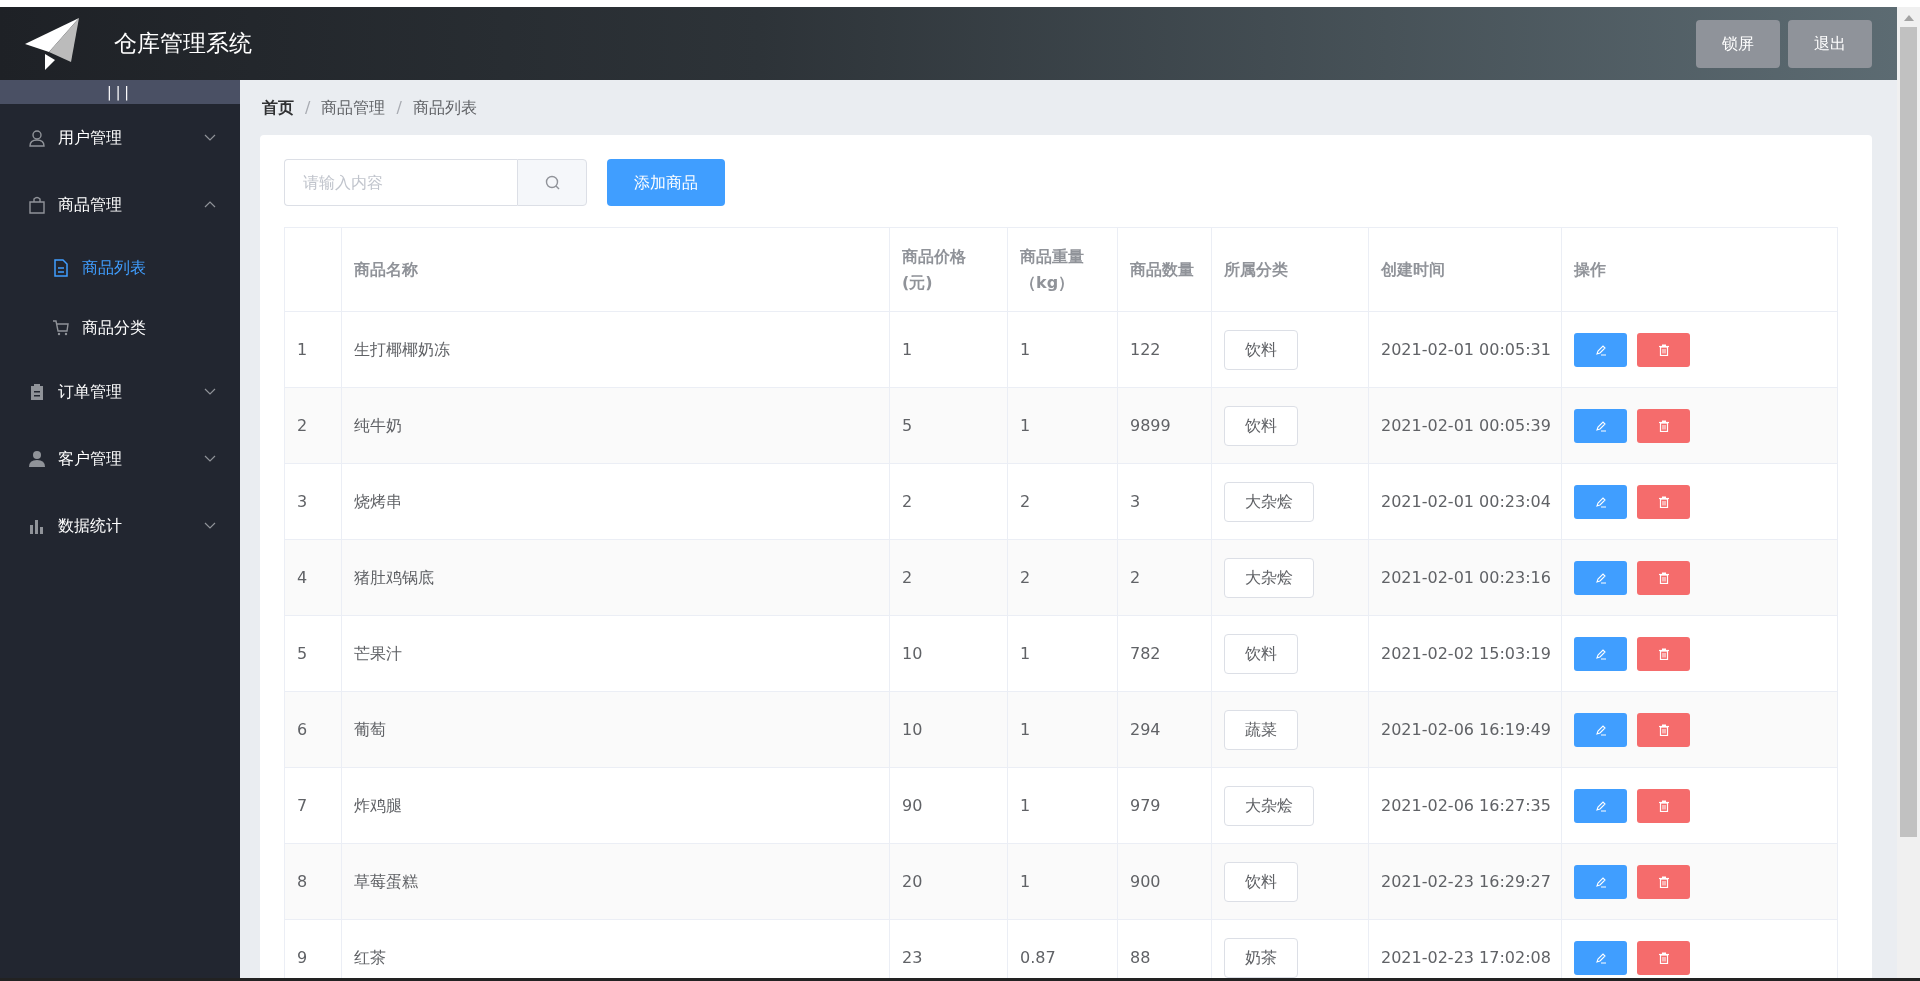  Describe the element at coordinates (1465, 425) in the screenshot. I see `table-cell: 2021-02-01 00:05:39` at that location.